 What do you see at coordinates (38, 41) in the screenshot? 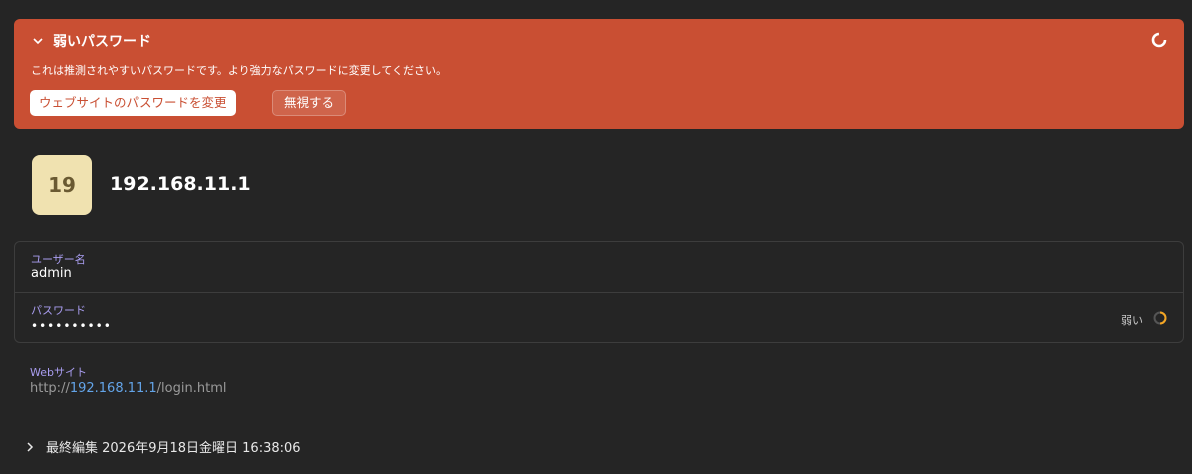
I see `chevron-down-icon` at bounding box center [38, 41].